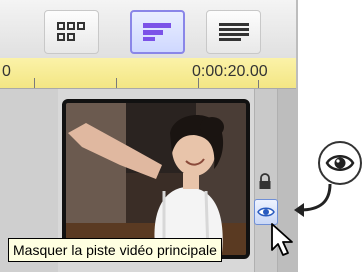 The height and width of the screenshot is (272, 364). Describe the element at coordinates (230, 71) in the screenshot. I see `ruler-end-label: 0:00:20.00` at that location.